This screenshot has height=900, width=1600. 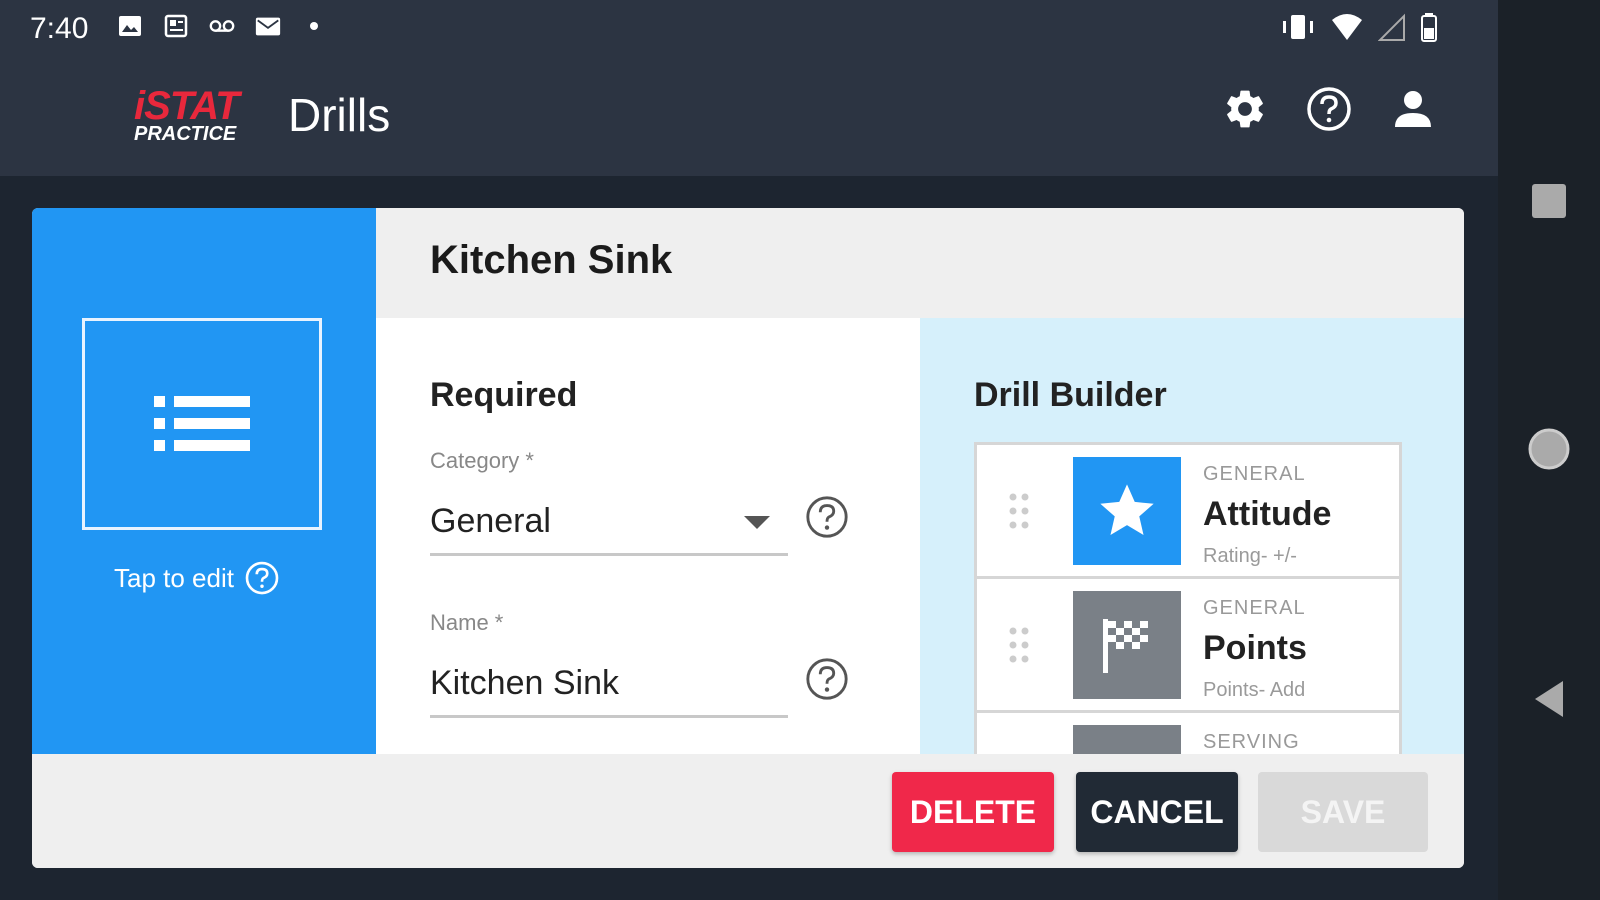 What do you see at coordinates (1298, 27) in the screenshot?
I see `vibrate-icon` at bounding box center [1298, 27].